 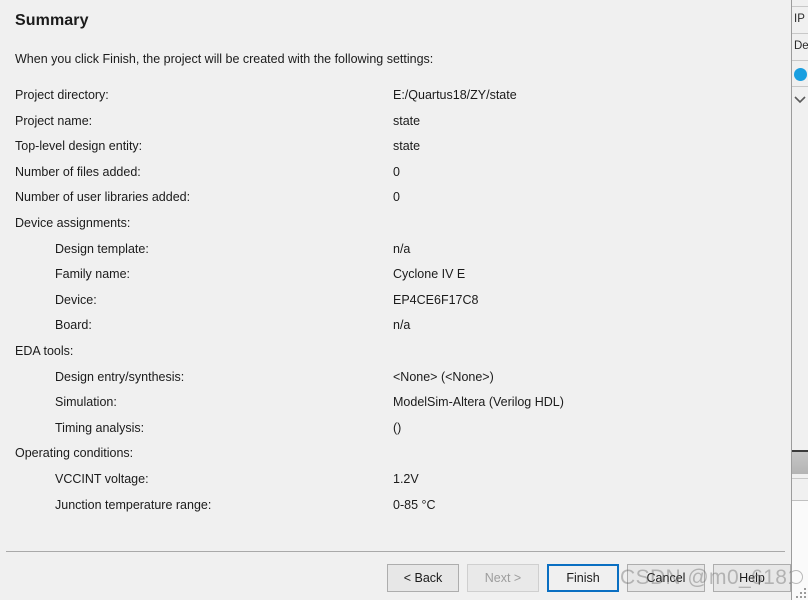 What do you see at coordinates (800, 98) in the screenshot?
I see `chevron-down-icon` at bounding box center [800, 98].